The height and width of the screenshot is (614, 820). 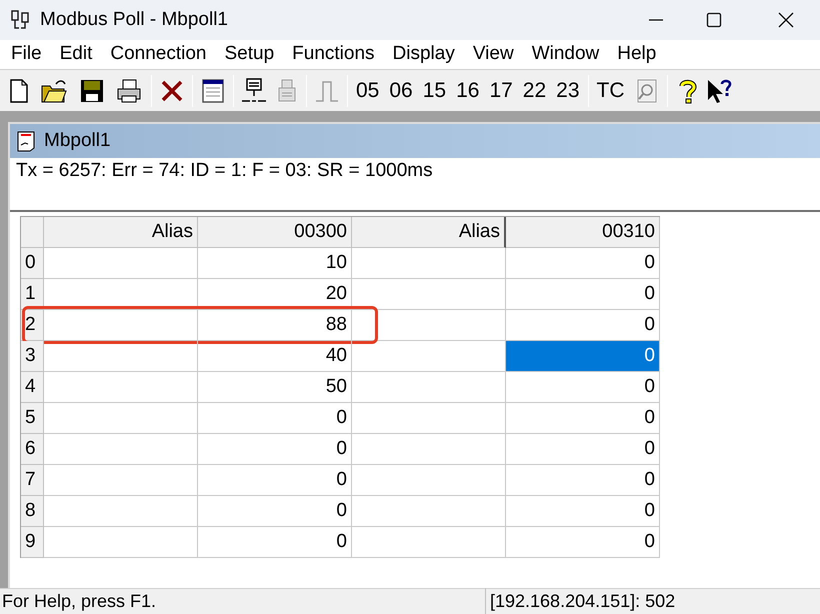 I want to click on status-help-text: For Help, press F1., so click(x=79, y=601).